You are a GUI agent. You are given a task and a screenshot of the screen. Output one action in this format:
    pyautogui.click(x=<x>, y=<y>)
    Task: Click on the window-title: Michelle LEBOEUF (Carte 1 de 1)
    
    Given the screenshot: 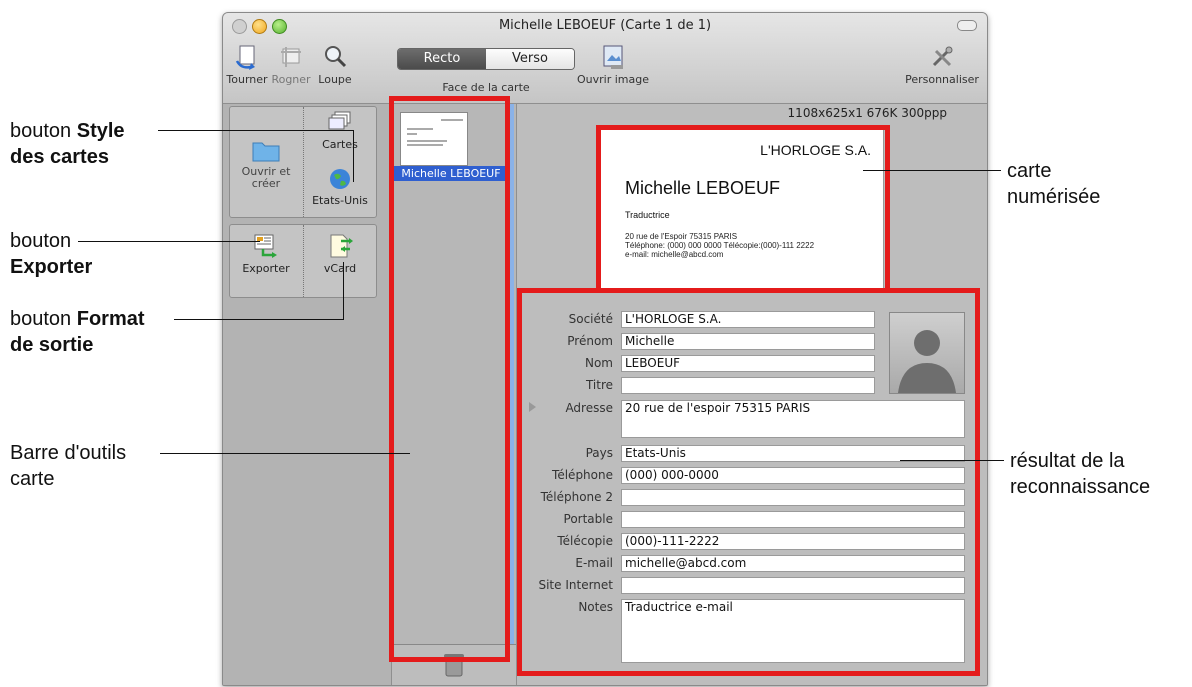 What is the action you would take?
    pyautogui.click(x=605, y=25)
    